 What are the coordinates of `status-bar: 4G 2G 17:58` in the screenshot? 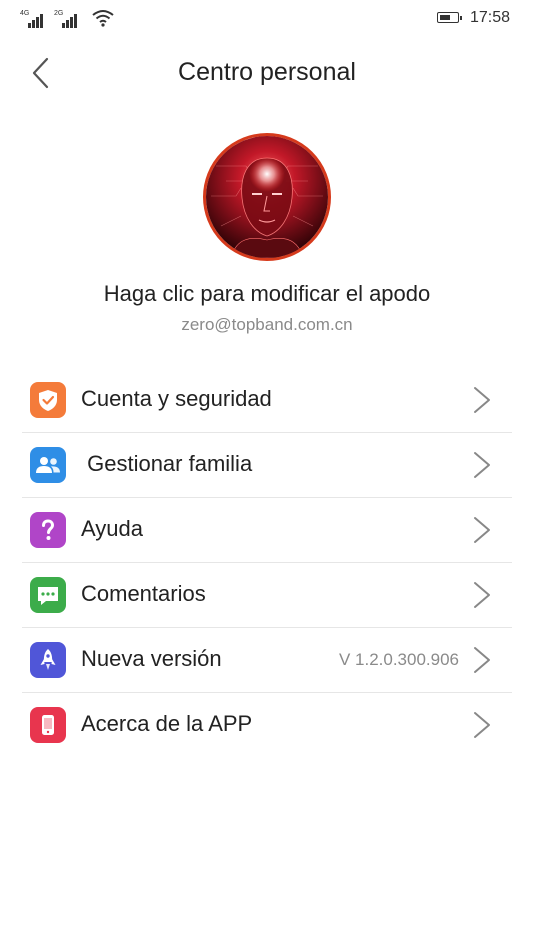 It's located at (267, 19).